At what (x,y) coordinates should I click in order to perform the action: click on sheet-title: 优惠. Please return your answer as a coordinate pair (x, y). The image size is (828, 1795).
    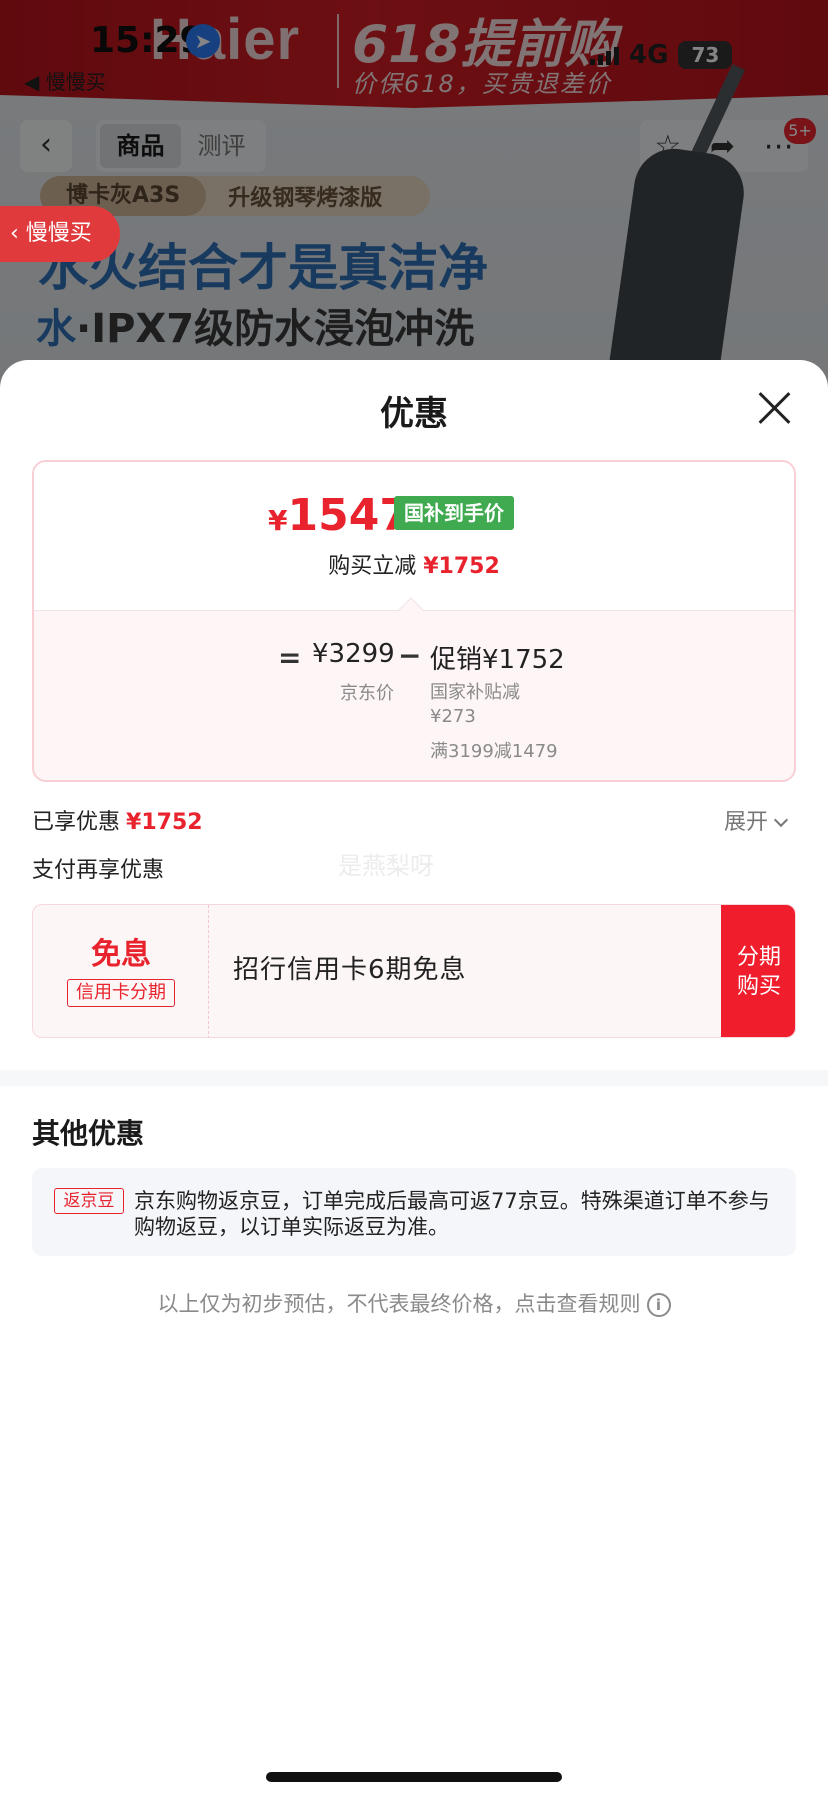
    Looking at the image, I should click on (414, 414).